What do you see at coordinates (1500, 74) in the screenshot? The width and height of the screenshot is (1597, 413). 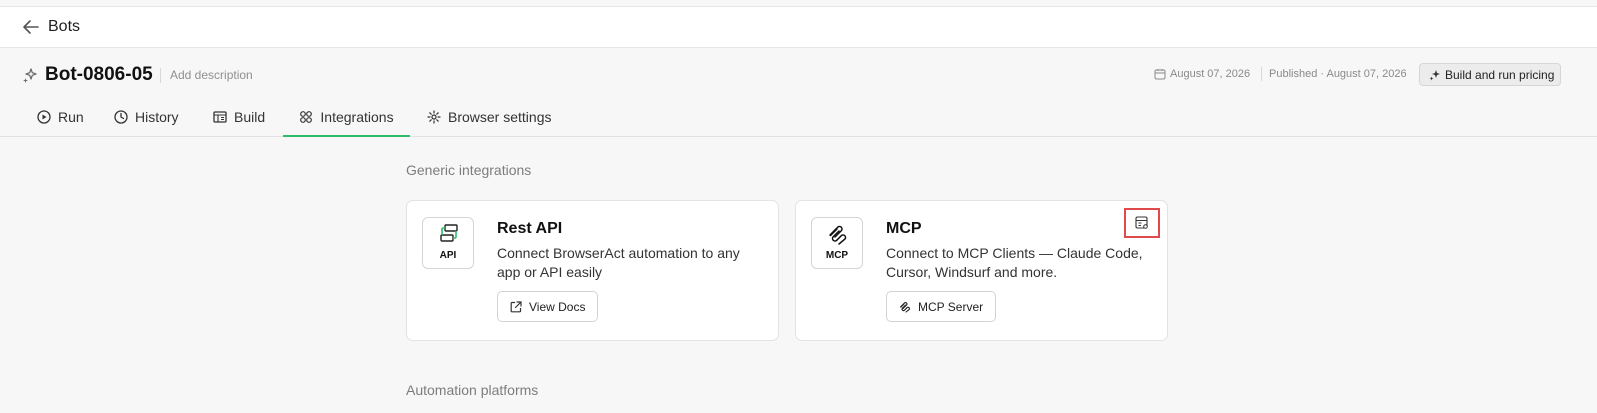 I see `pricing-button-label: Build and run pricing` at bounding box center [1500, 74].